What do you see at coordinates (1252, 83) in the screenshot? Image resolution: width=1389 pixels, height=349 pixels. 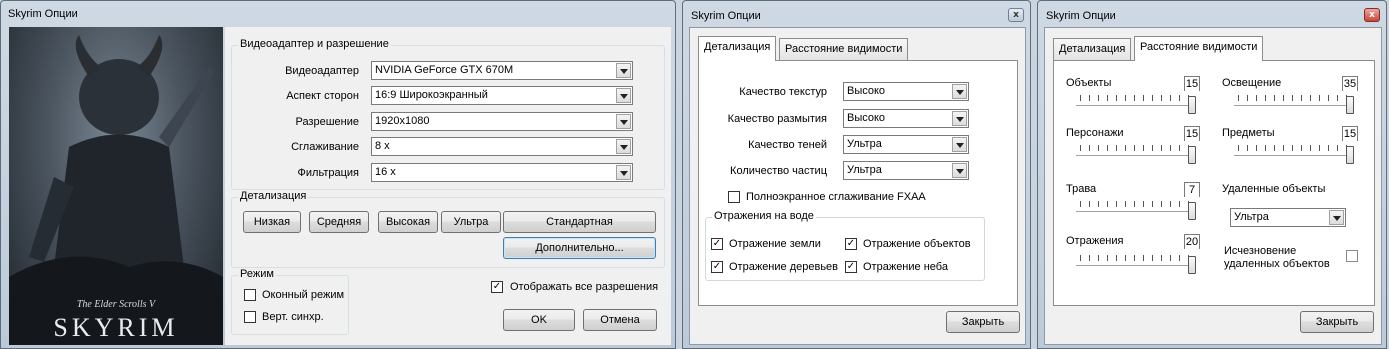 I see `lighting-slider-label: Освещение` at bounding box center [1252, 83].